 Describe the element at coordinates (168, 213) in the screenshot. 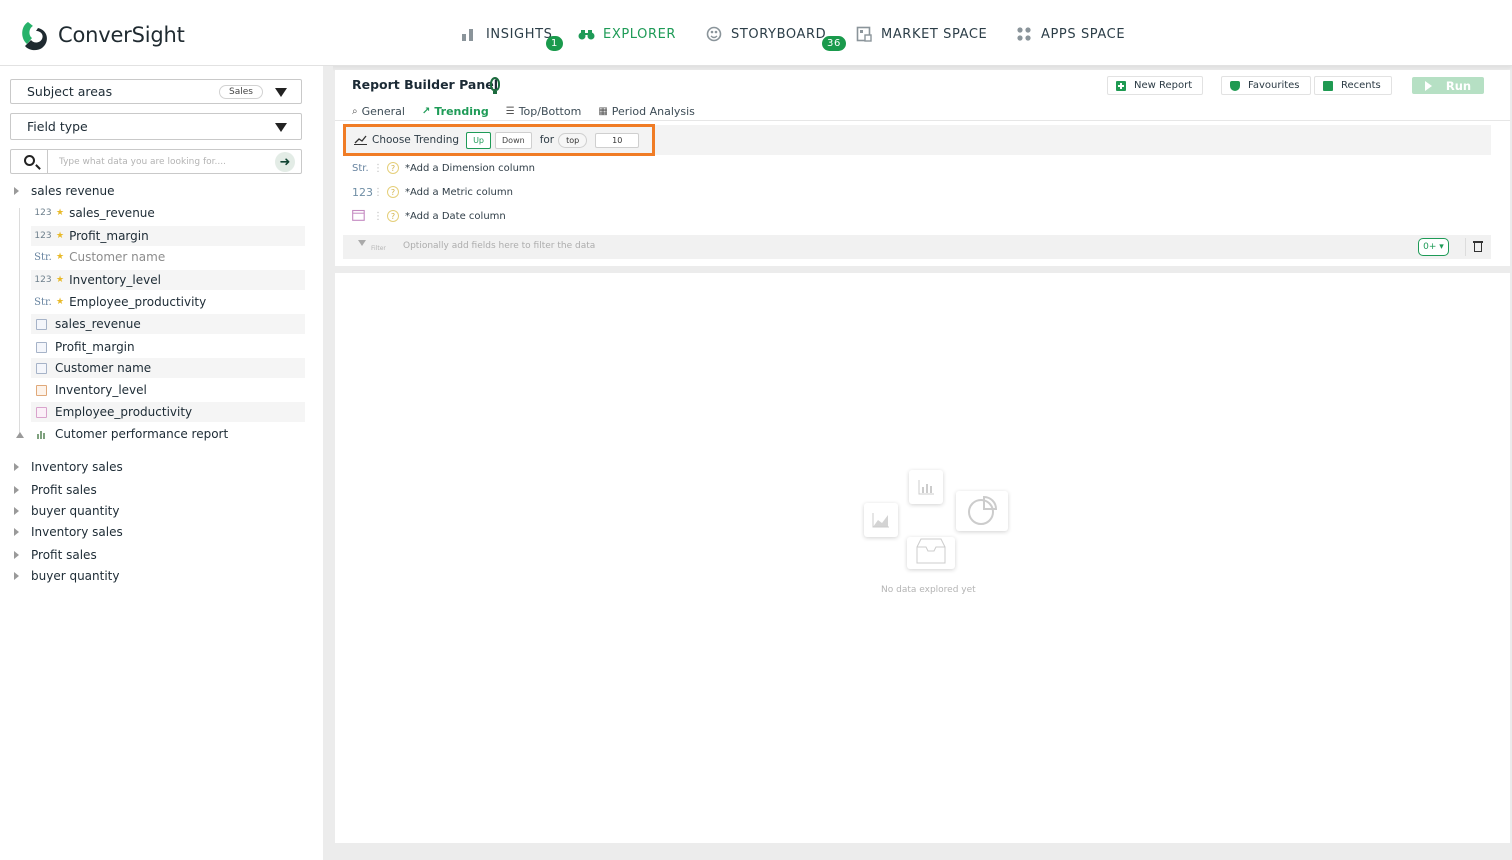

I see `field-item: 123 ★ sales_revenue` at that location.